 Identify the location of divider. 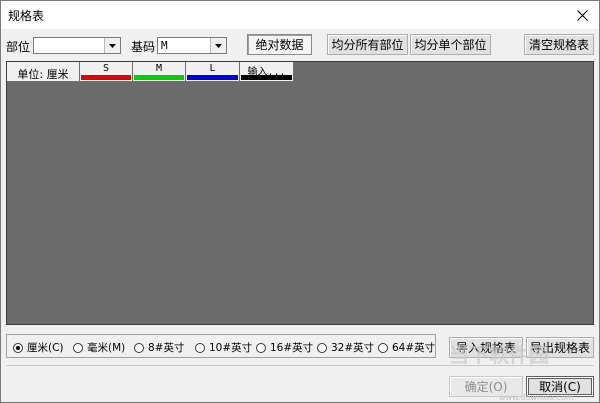
(300, 365).